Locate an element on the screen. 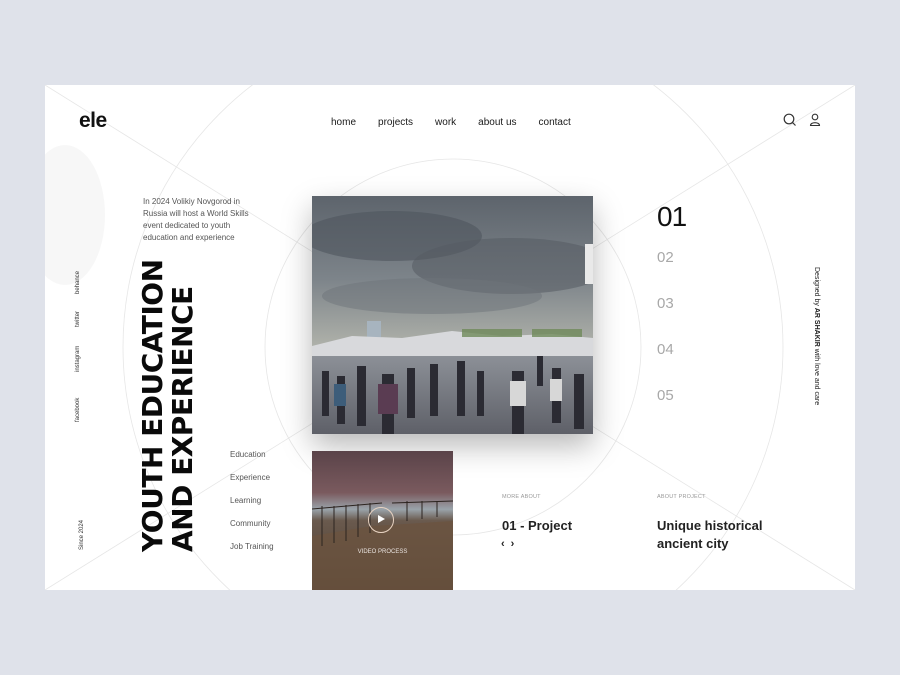  nav-projects: projects is located at coordinates (395, 122).